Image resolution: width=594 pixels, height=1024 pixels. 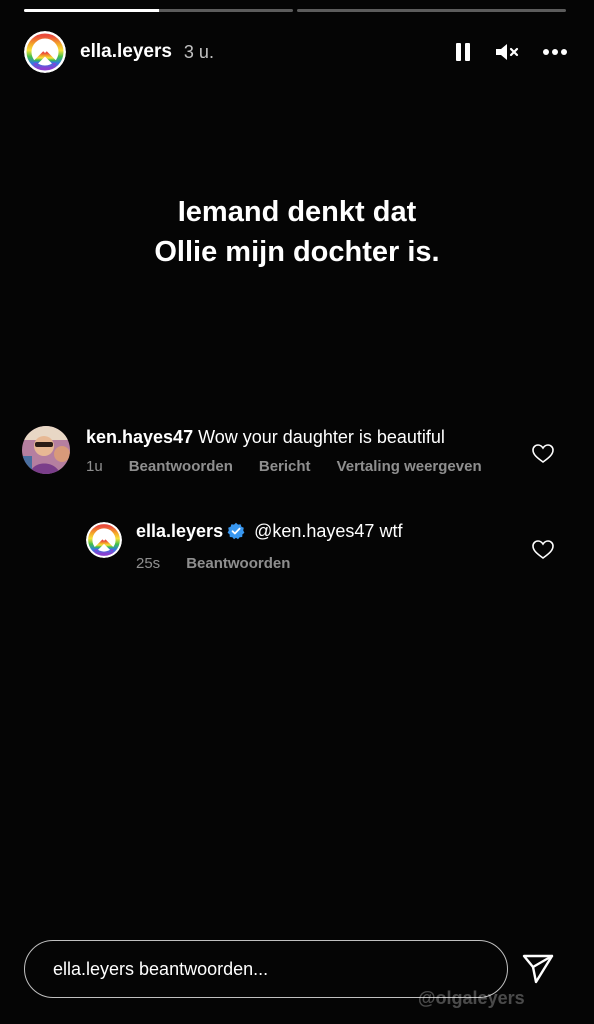 What do you see at coordinates (179, 531) in the screenshot?
I see `comment-username: ella.leyers` at bounding box center [179, 531].